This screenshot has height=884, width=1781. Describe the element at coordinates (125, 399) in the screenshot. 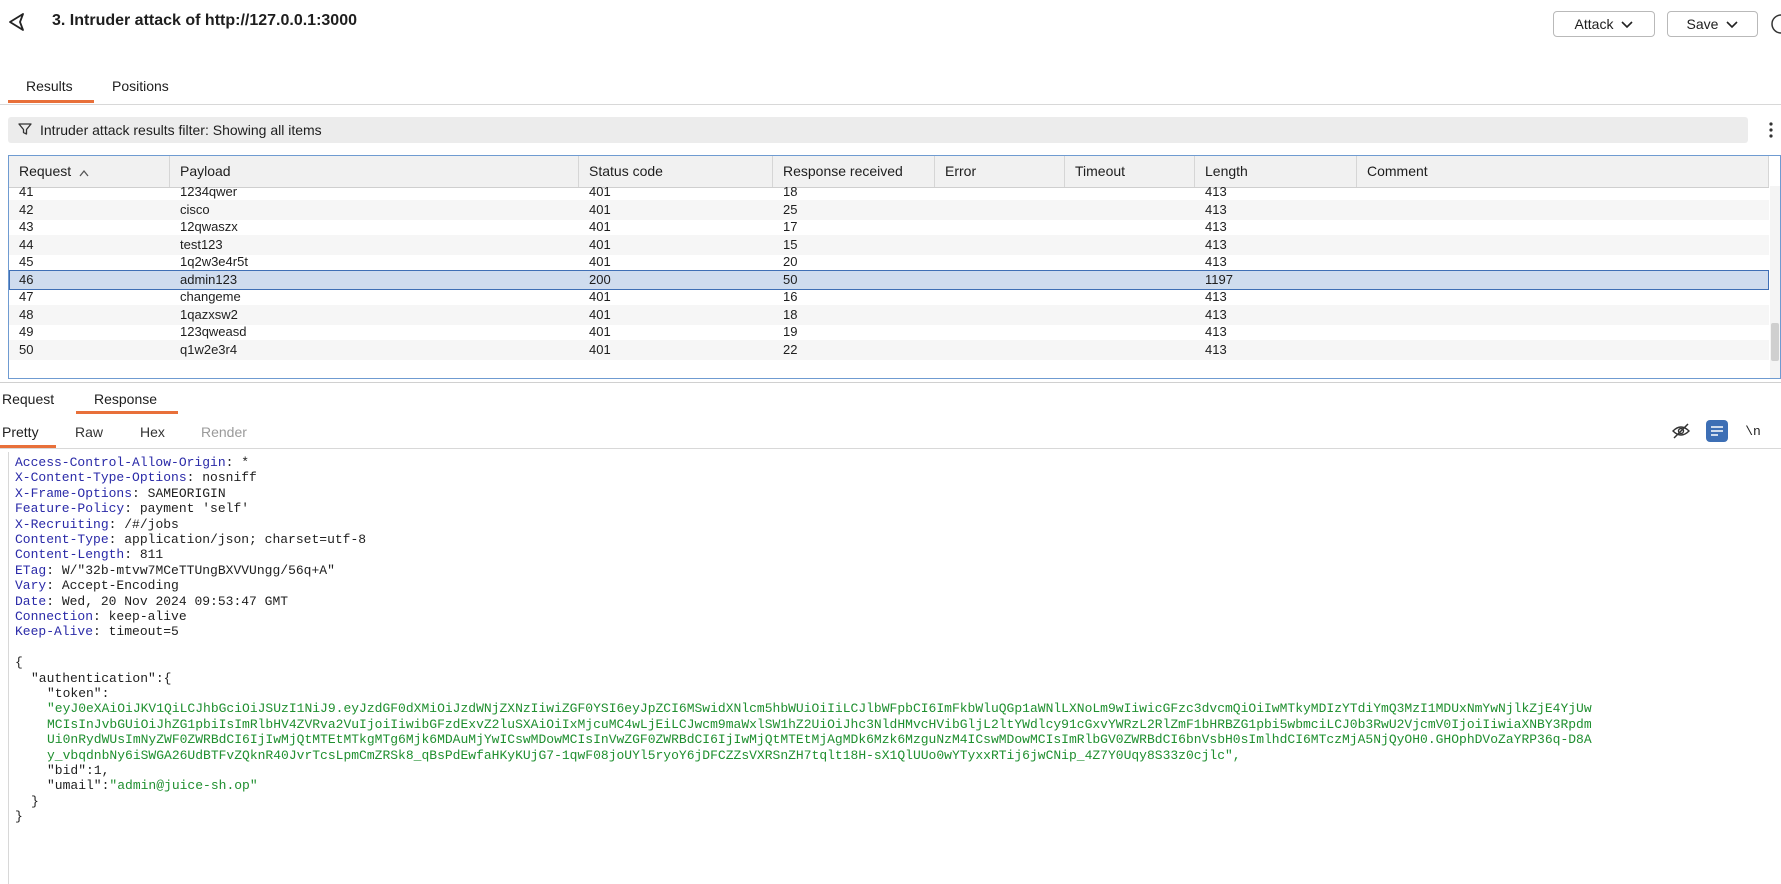

I see `tab-response: Response` at that location.